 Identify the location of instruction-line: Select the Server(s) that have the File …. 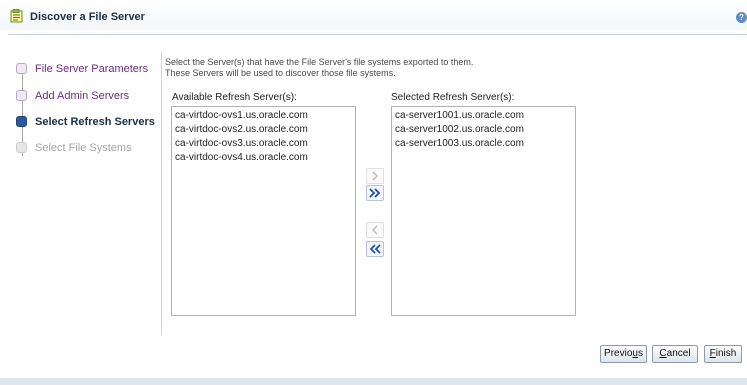
(319, 62).